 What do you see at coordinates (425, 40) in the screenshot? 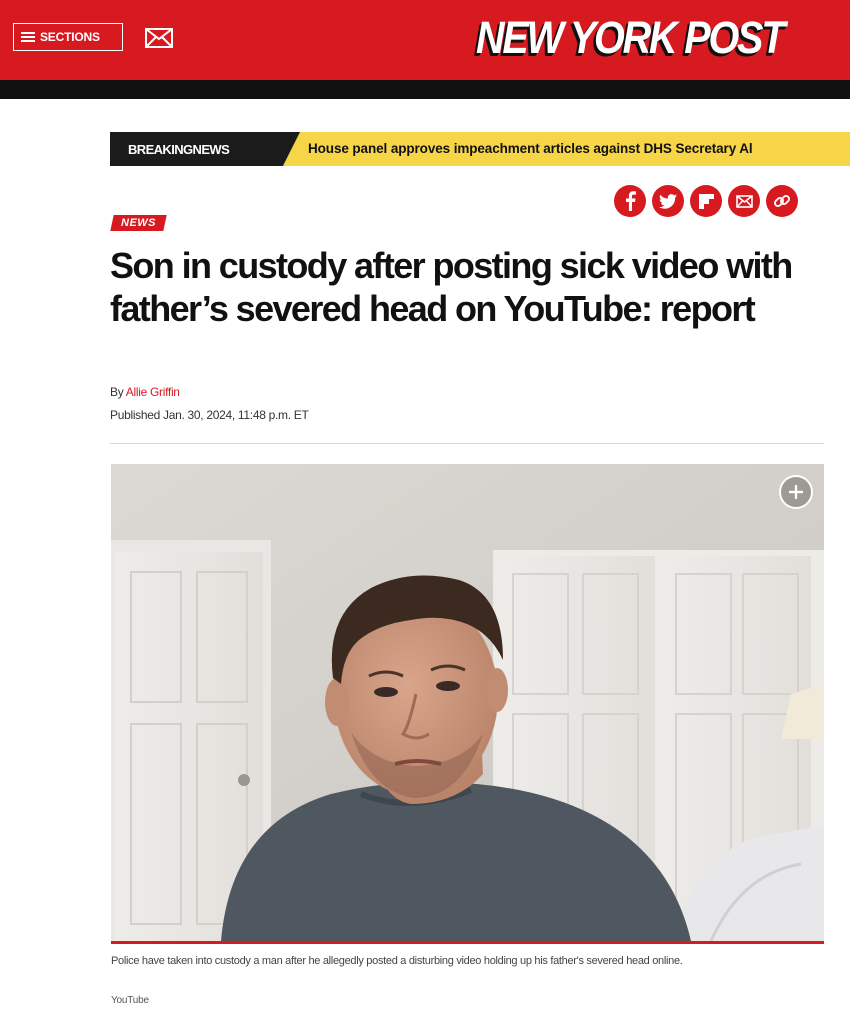
I see `masthead: SECTIONS NEW YORK POST` at bounding box center [425, 40].